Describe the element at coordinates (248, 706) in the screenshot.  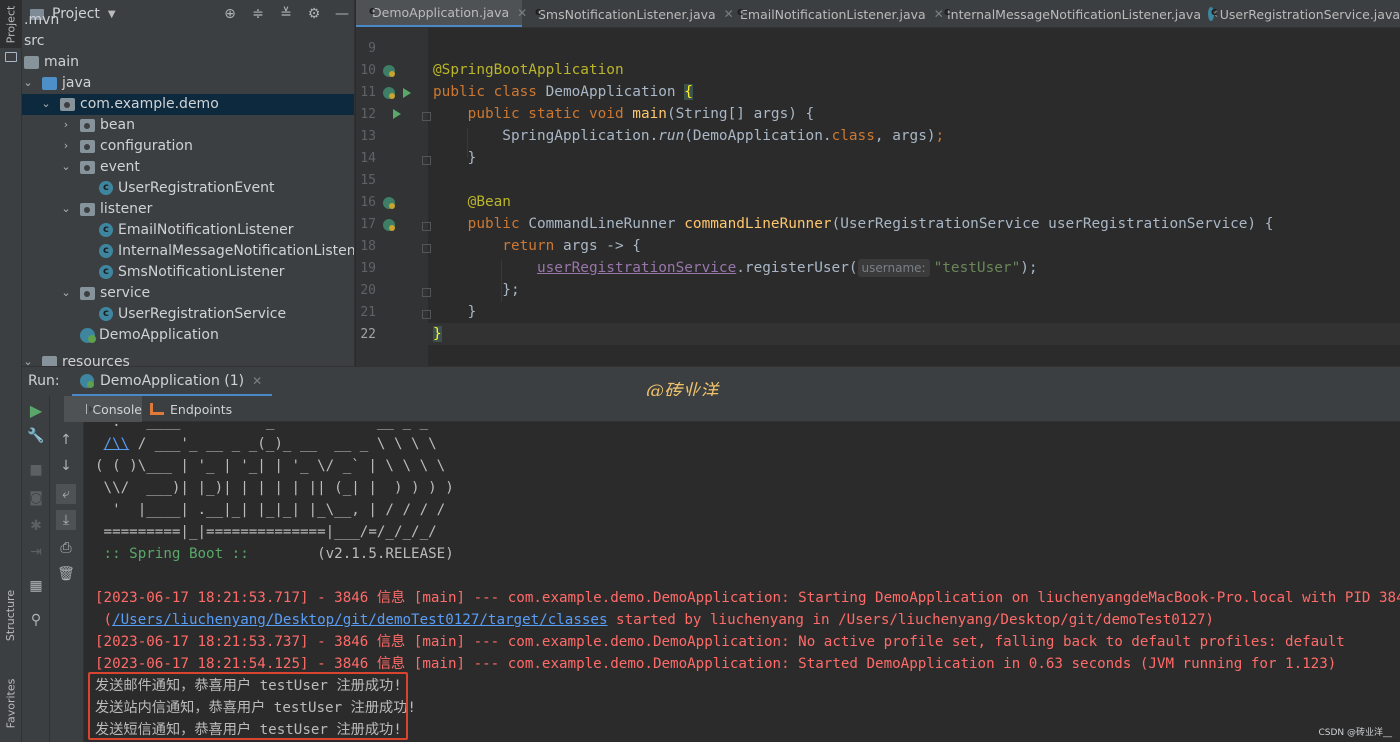
I see `output-highlight-box` at that location.